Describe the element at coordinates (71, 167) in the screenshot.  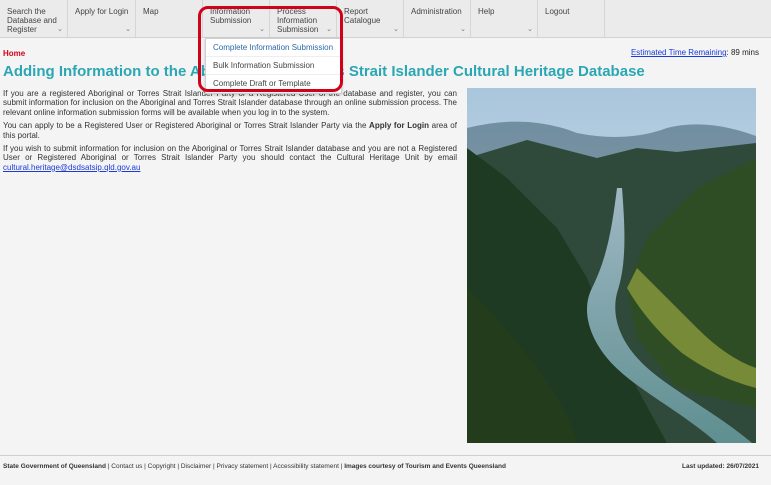
I see `contact-email-link: cultural.heritage@dsdsatsip.qld.gov.au` at that location.